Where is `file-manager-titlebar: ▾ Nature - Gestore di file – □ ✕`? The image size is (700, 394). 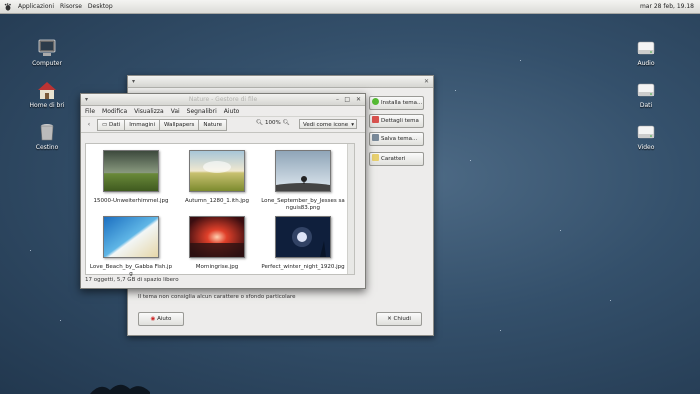
file-manager-titlebar: ▾ Nature - Gestore di file – □ ✕ is located at coordinates (223, 100).